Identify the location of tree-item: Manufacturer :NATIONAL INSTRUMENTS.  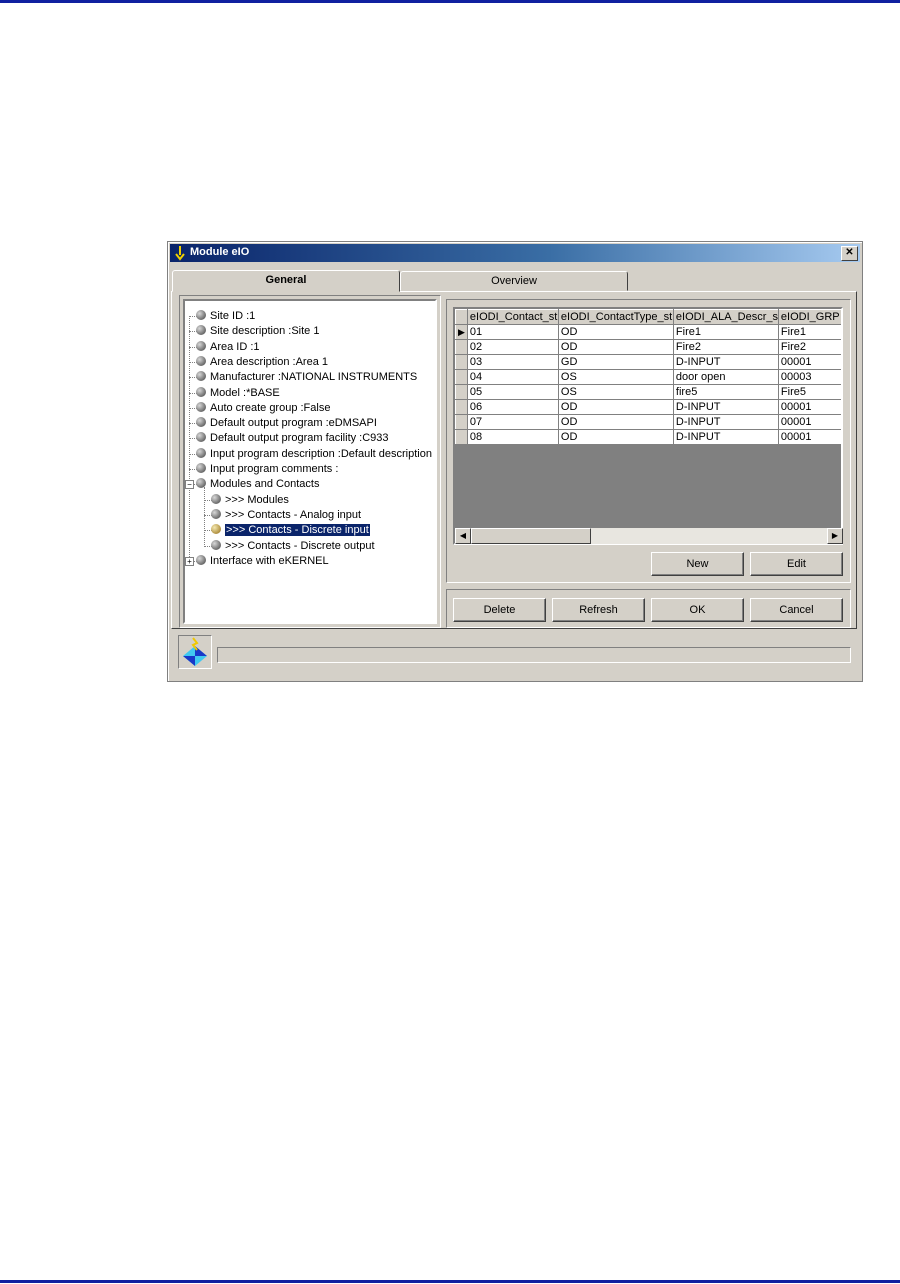
(306, 377).